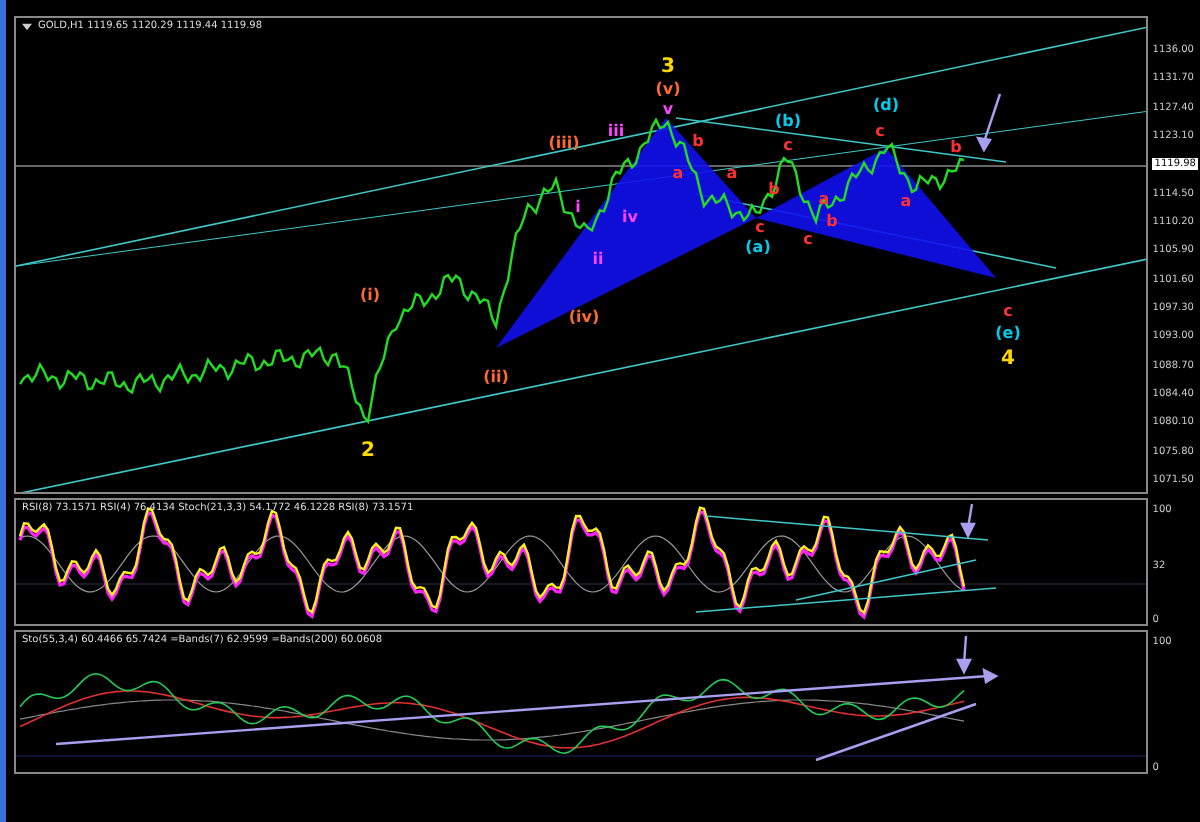 Image resolution: width=1200 pixels, height=822 pixels. I want to click on wave-label: v, so click(668, 109).